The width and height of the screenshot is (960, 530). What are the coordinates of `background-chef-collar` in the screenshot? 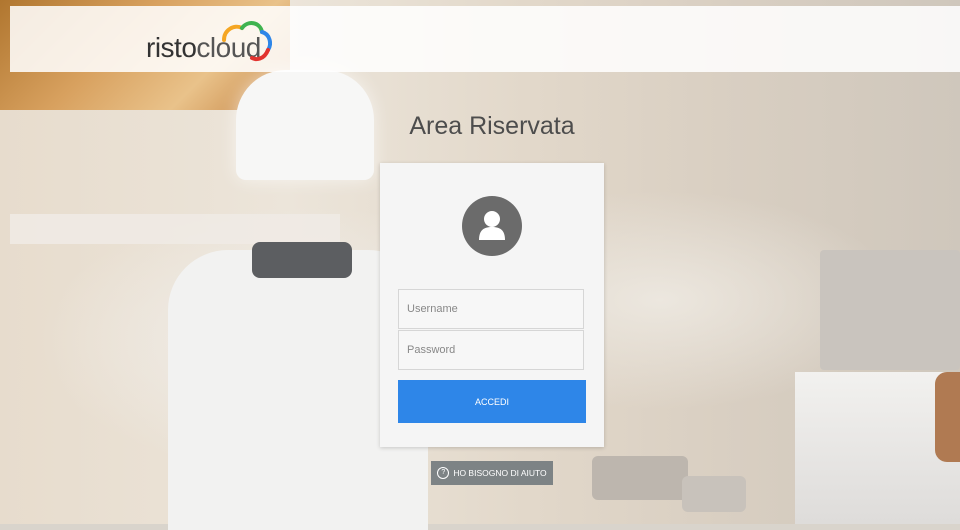 It's located at (302, 260).